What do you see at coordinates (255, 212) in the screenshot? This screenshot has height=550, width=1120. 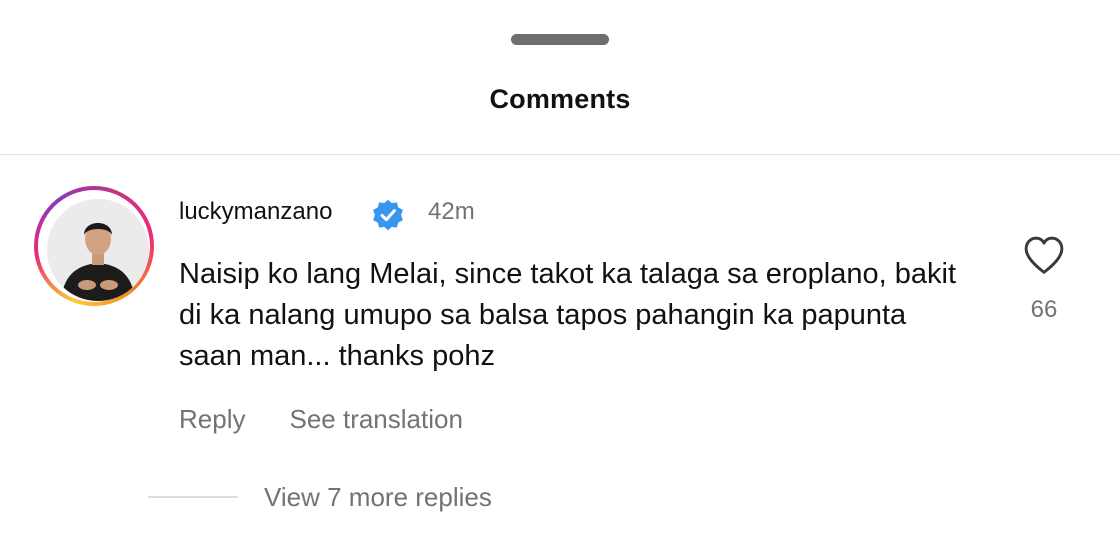 I see `comment-username: luckymanzano` at bounding box center [255, 212].